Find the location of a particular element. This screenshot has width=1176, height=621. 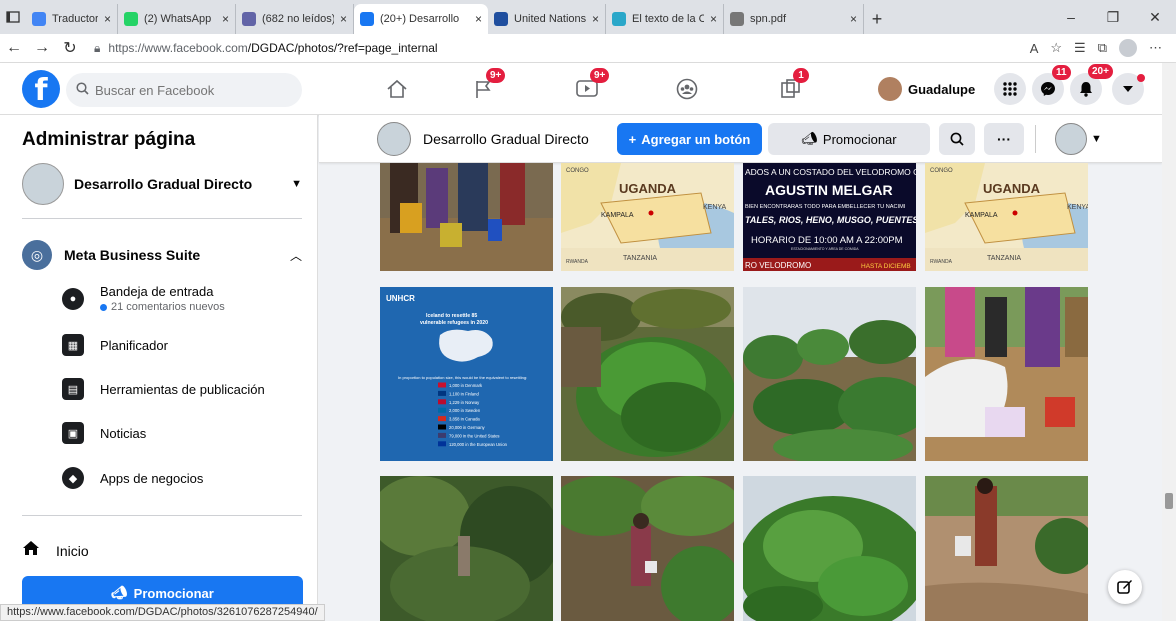

browser-tab: Traductor de Goo × is located at coordinates (72, 19).